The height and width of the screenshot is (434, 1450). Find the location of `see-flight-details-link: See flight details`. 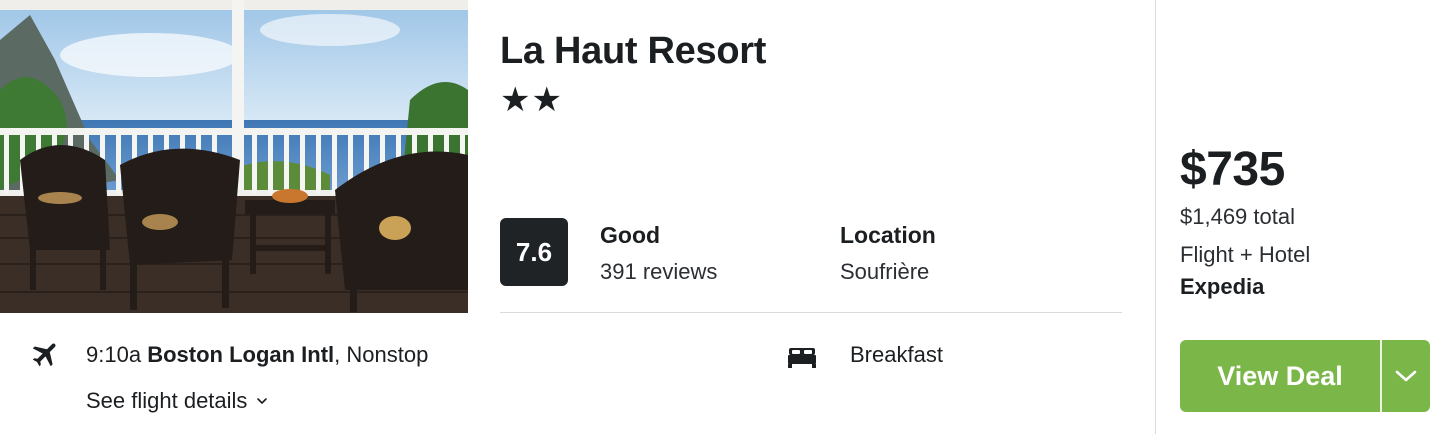

see-flight-details-link: See flight details is located at coordinates (177, 401).